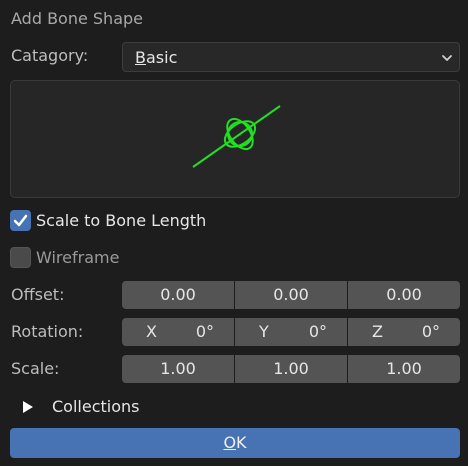  What do you see at coordinates (96, 406) in the screenshot?
I see `collections-label: Collections` at bounding box center [96, 406].